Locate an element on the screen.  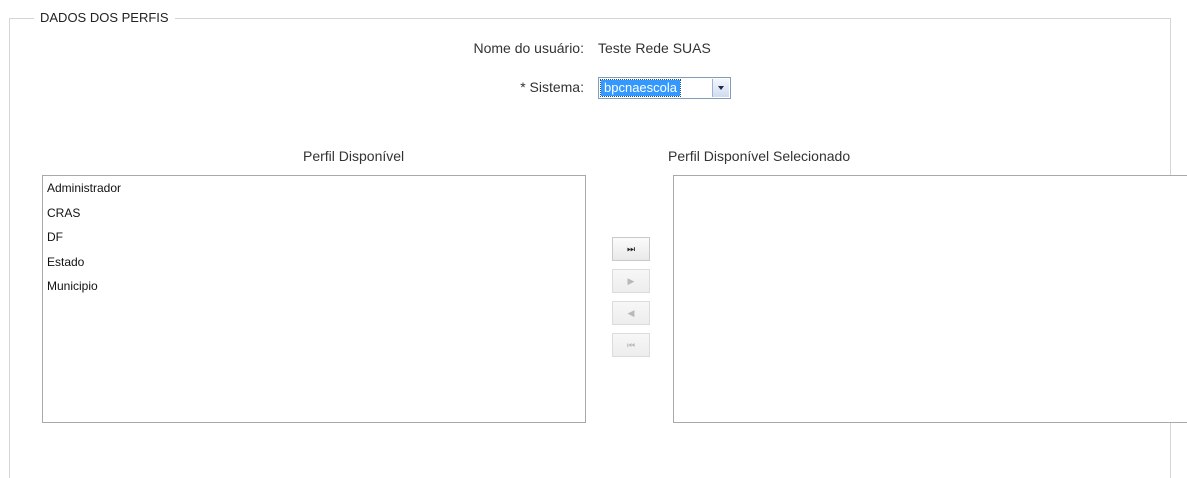
move-right-button: ▶ is located at coordinates (631, 281).